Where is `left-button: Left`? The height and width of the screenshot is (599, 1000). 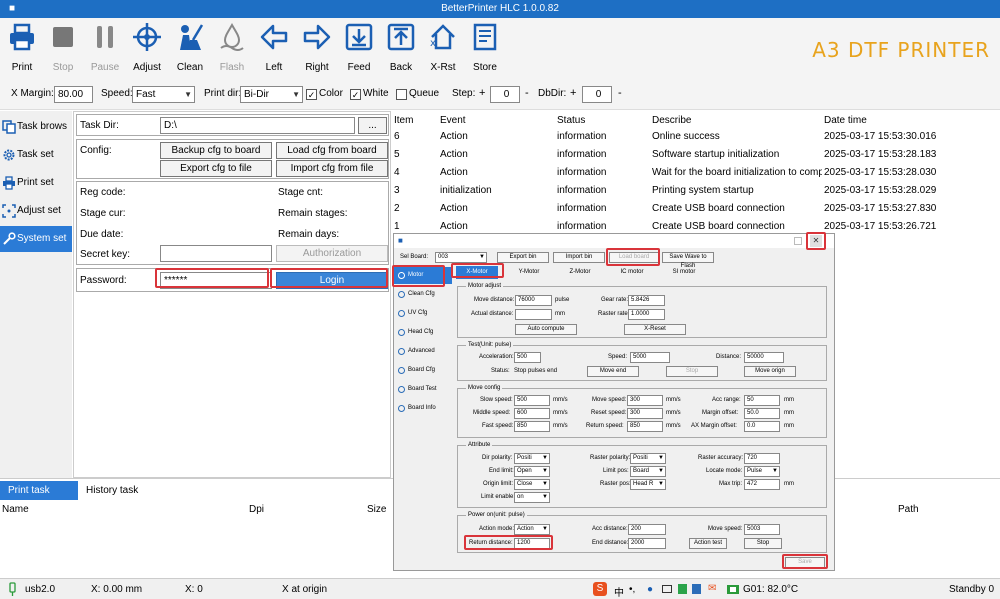 left-button: Left is located at coordinates (274, 47).